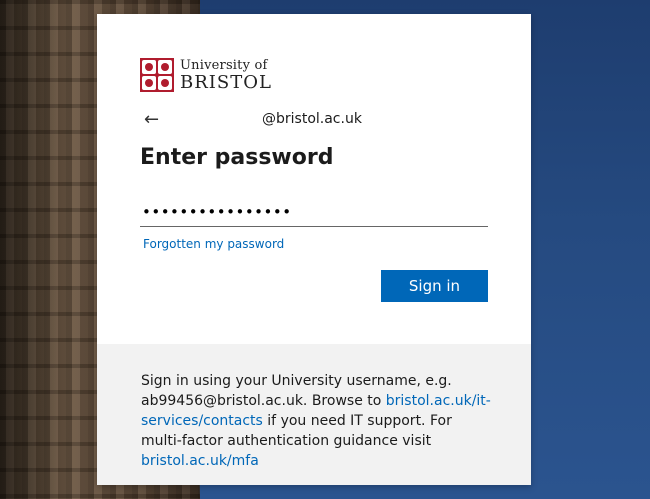  What do you see at coordinates (154, 120) in the screenshot?
I see `back-arrow-icon: ←` at bounding box center [154, 120].